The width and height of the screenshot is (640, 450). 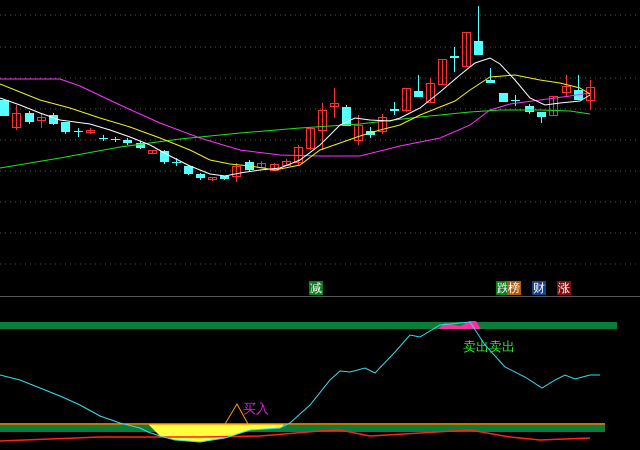 What do you see at coordinates (539, 288) in the screenshot?
I see `indicator-tag: 财` at bounding box center [539, 288].